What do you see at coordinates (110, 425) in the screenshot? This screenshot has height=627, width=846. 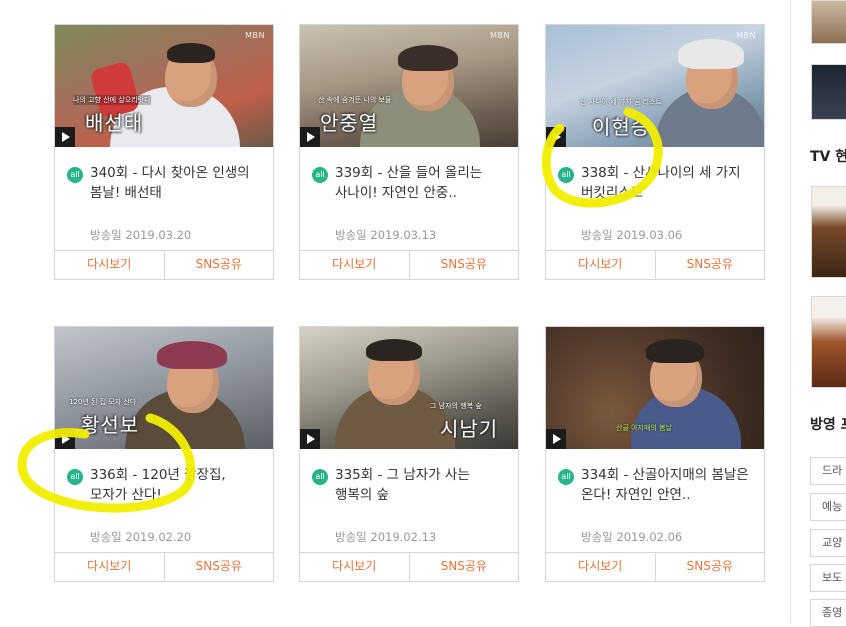 I see `caption-name: 황선보` at bounding box center [110, 425].